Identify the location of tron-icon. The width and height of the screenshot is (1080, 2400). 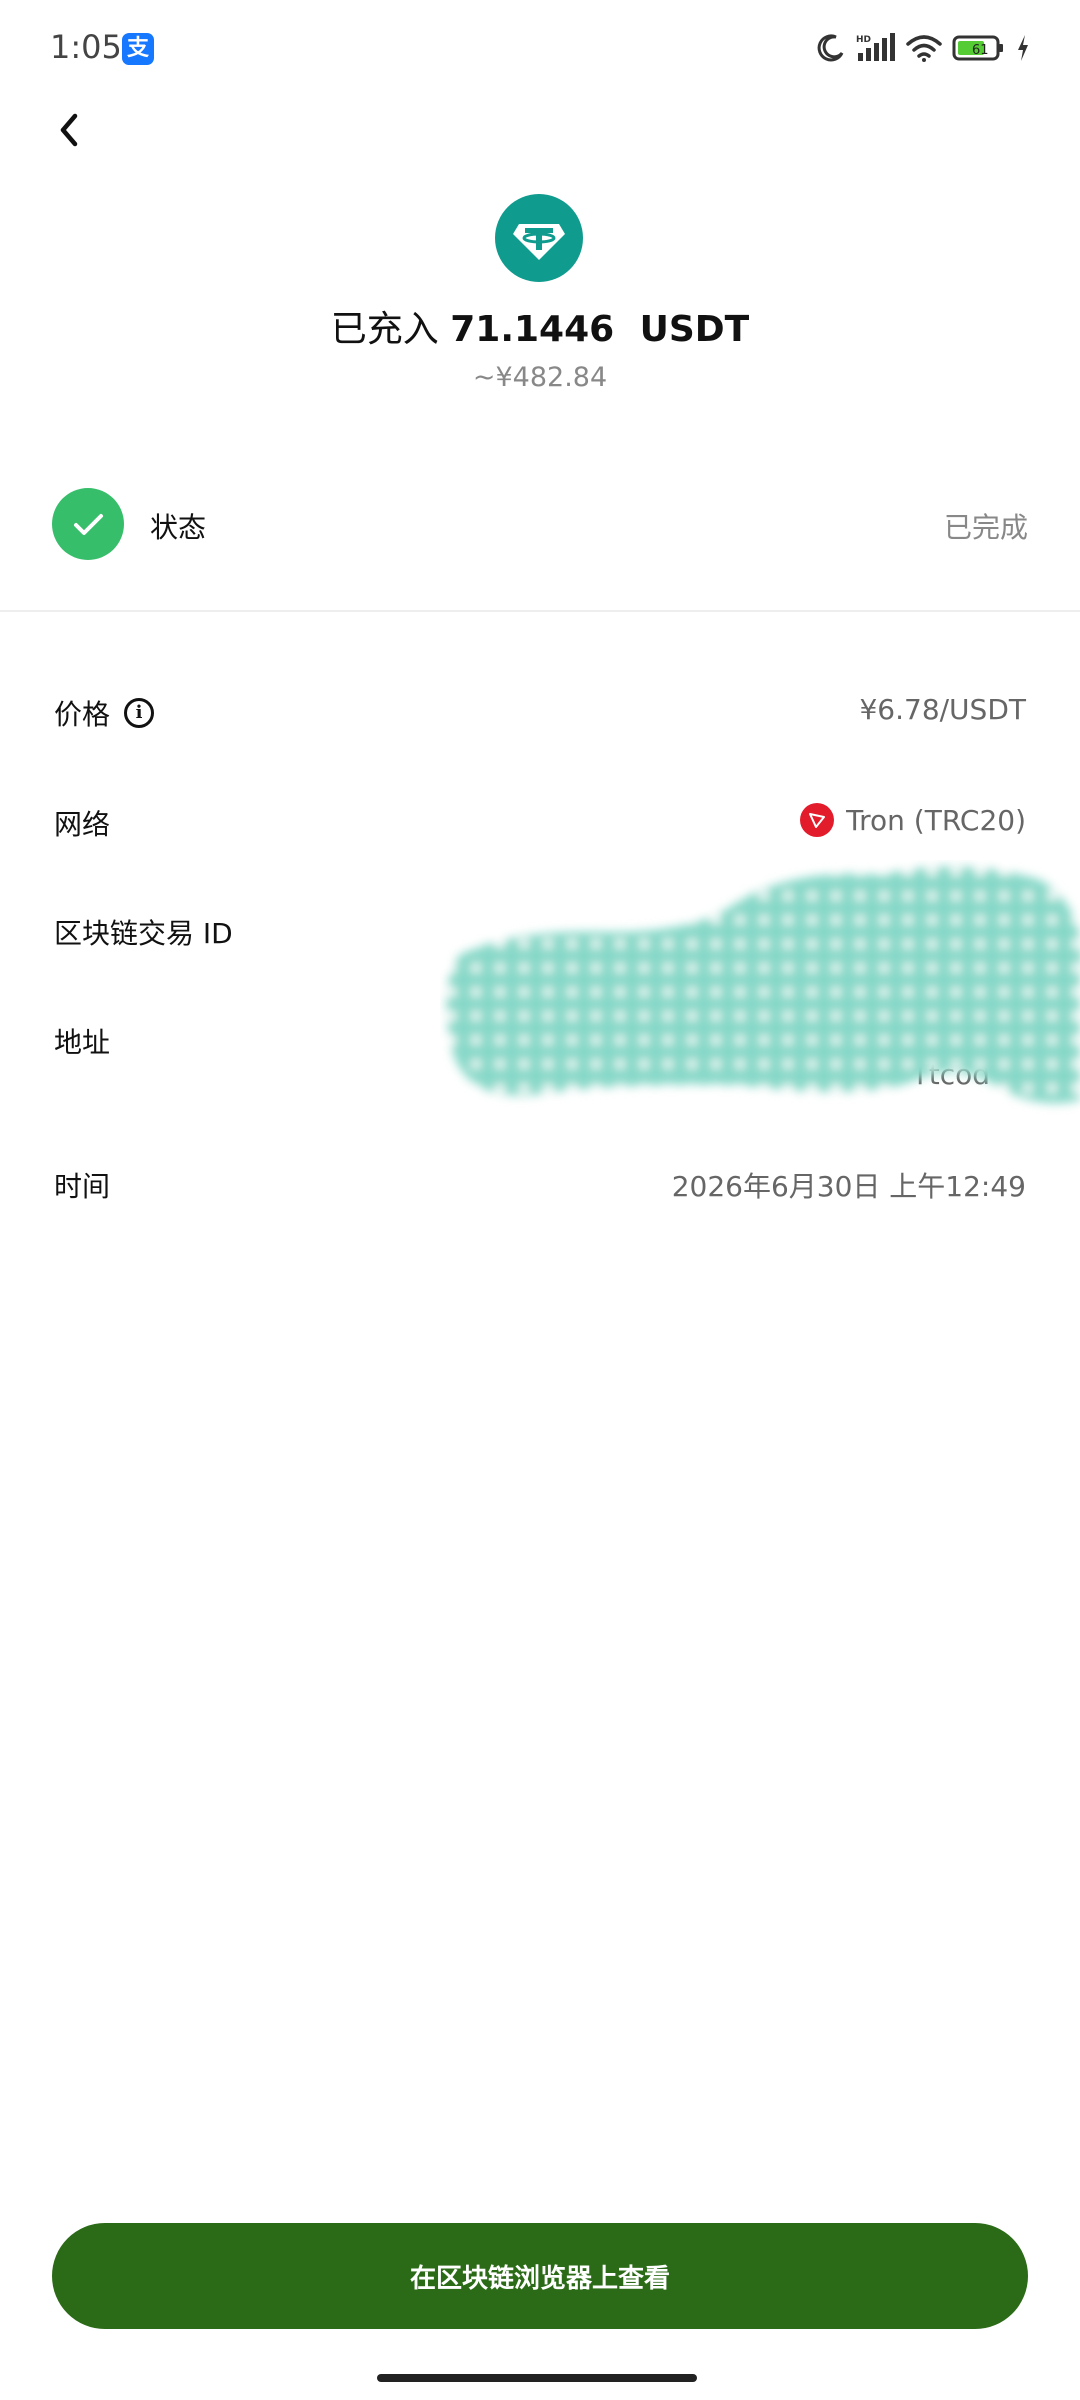
(817, 820).